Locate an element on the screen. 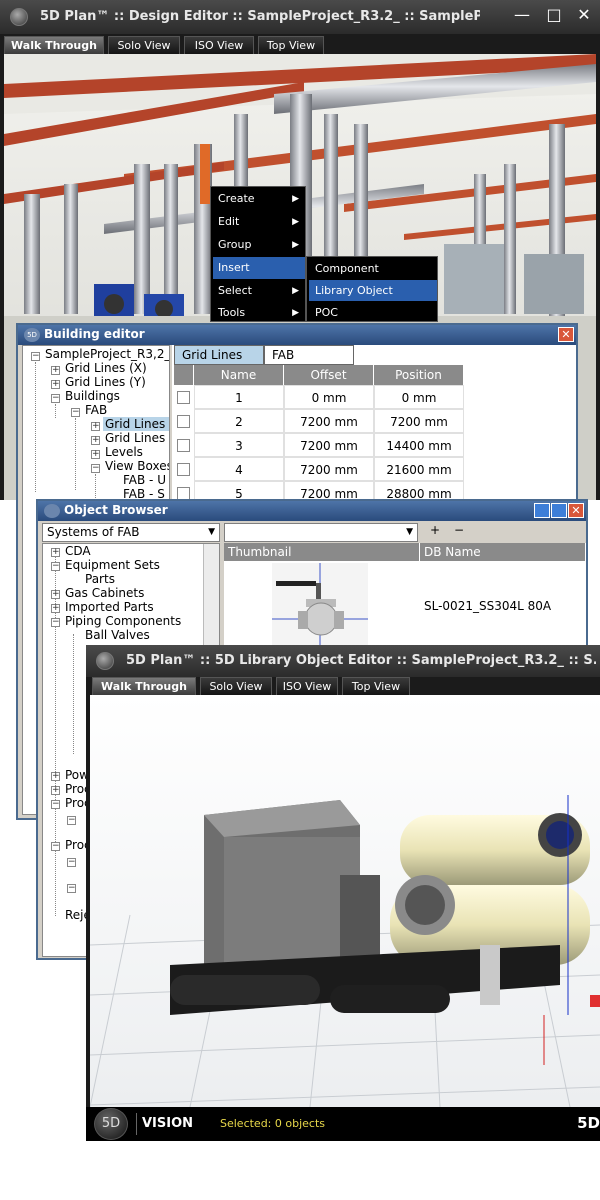 Image resolution: width=600 pixels, height=1200 pixels. tree-node-gas-cabinets: Gas Cabinets is located at coordinates (104, 593).